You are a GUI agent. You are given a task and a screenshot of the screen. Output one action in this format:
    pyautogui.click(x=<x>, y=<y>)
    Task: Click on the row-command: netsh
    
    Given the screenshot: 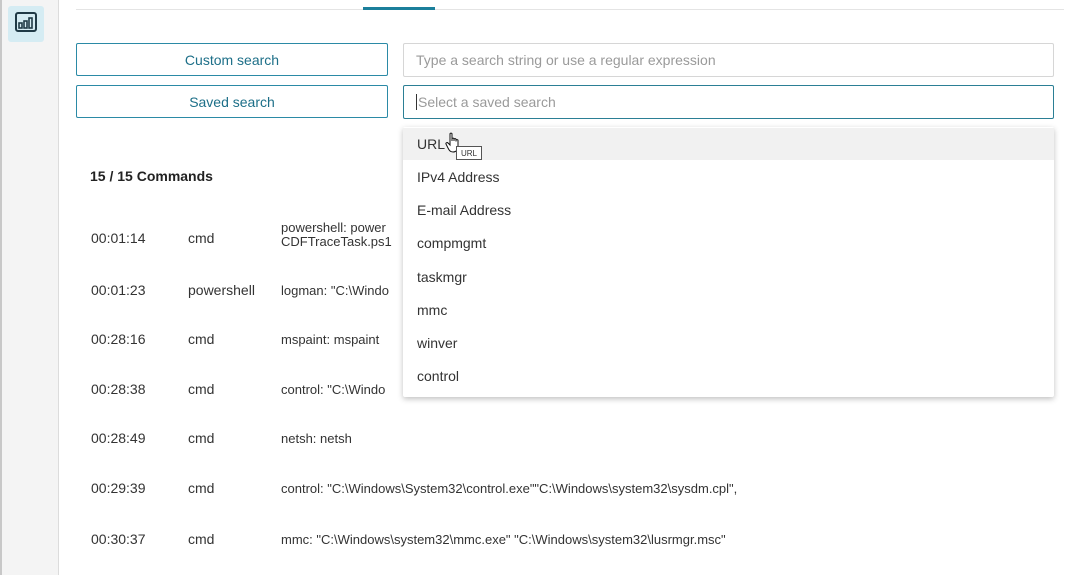 What is the action you would take?
    pyautogui.click(x=316, y=438)
    